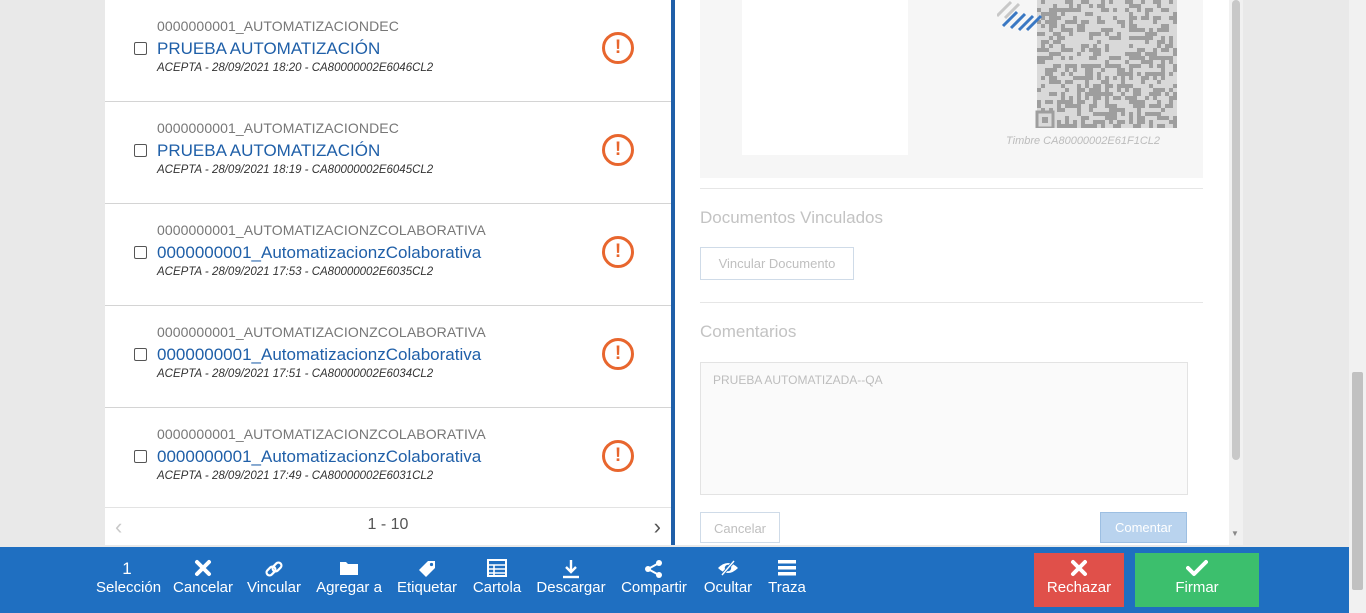  I want to click on link-button: Vincular, so click(274, 580).